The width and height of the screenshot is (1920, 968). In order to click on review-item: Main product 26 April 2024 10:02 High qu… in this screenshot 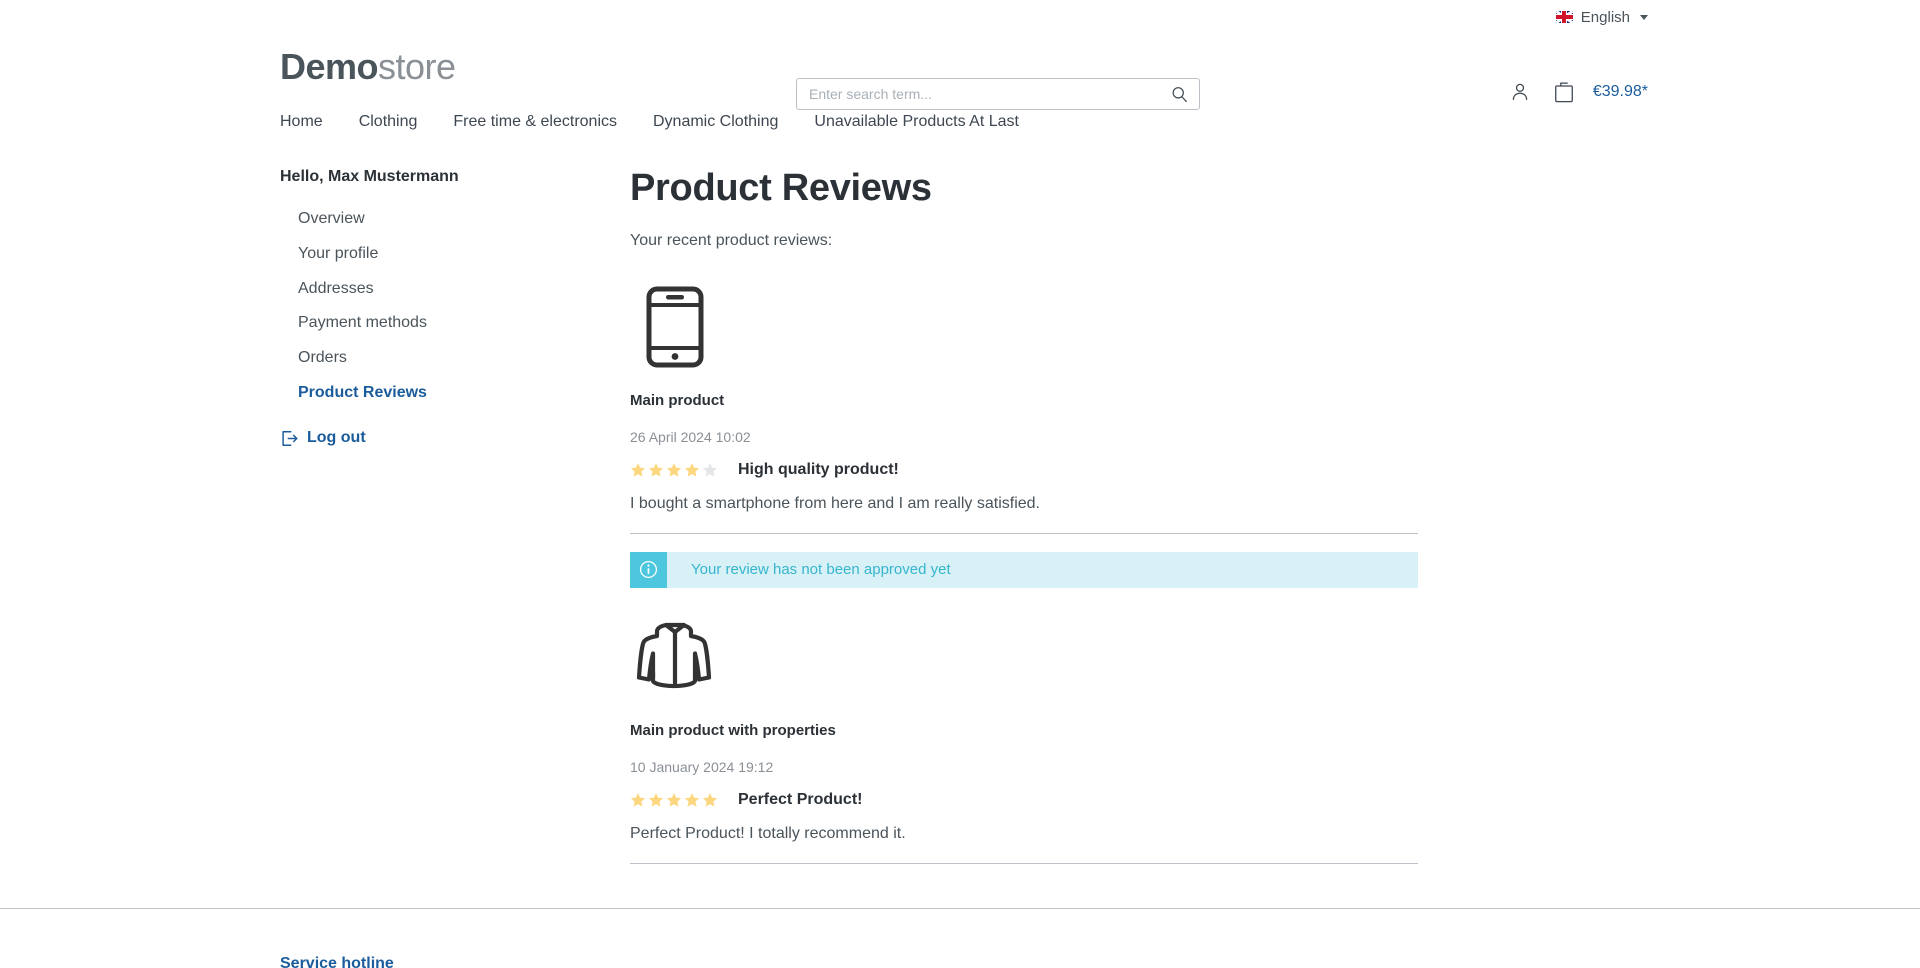, I will do `click(1024, 431)`.